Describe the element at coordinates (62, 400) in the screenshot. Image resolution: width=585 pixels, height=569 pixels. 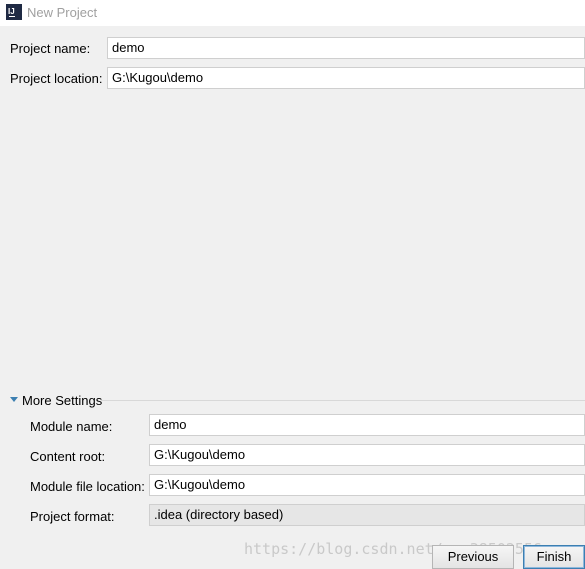
I see `more-settings-label: More Settings` at that location.